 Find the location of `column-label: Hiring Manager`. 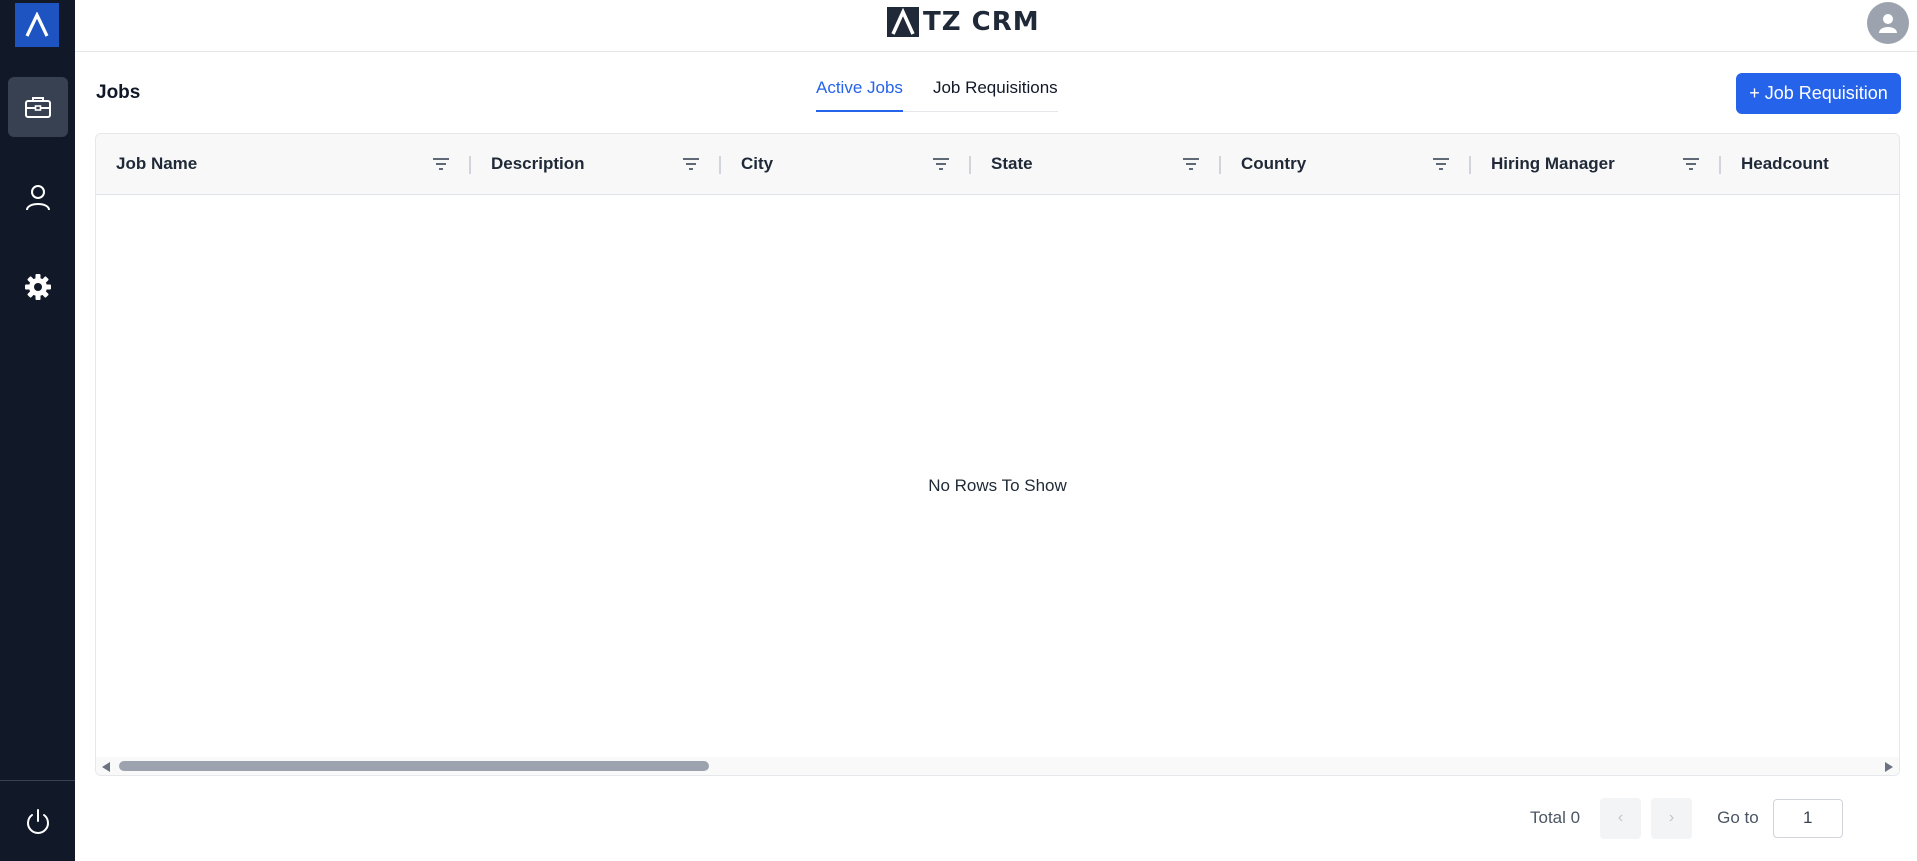

column-label: Hiring Manager is located at coordinates (1553, 163).